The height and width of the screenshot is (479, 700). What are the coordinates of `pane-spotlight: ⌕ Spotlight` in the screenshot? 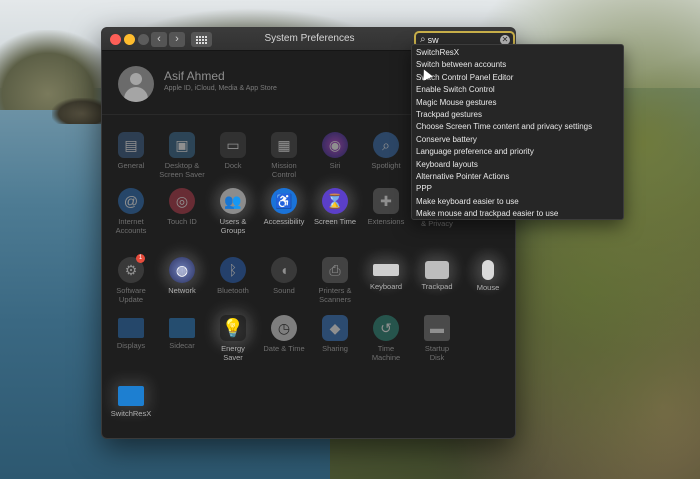 It's located at (386, 151).